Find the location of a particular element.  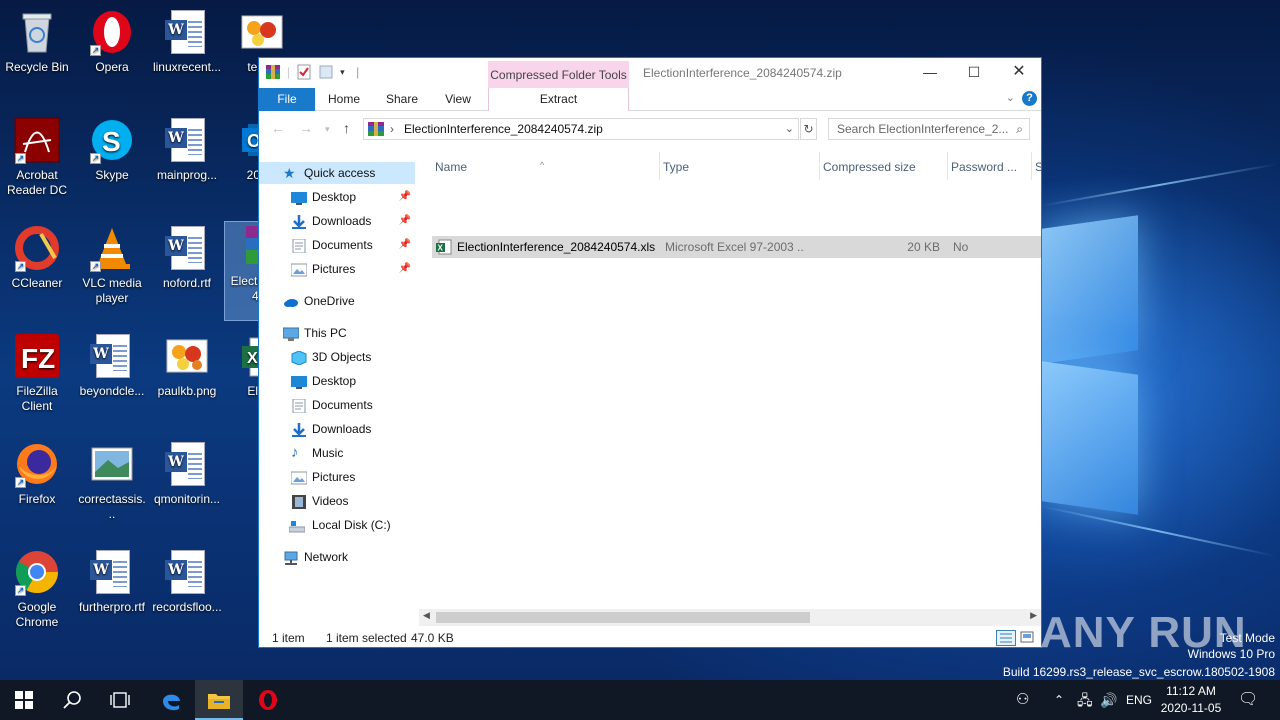

start-button is located at coordinates (24, 700).